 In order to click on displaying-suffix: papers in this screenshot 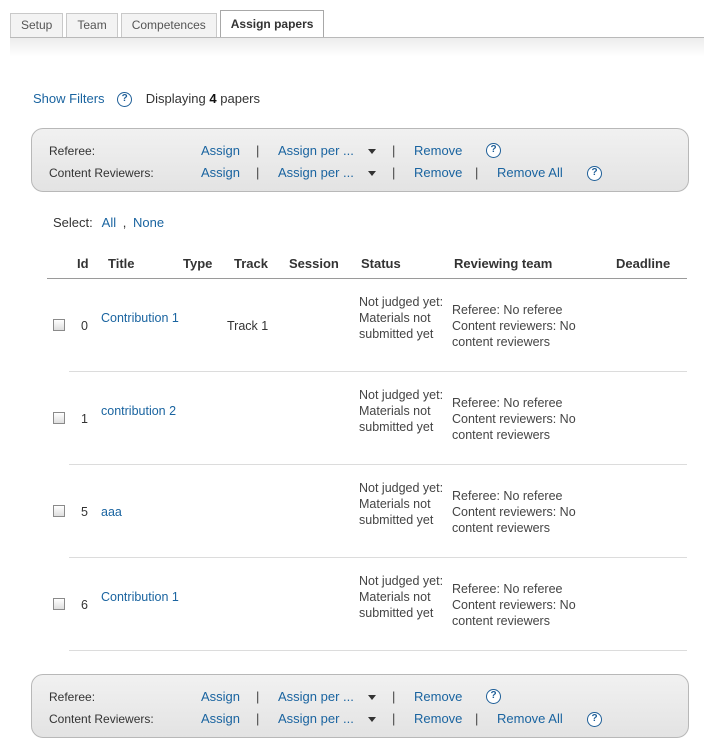, I will do `click(240, 98)`.